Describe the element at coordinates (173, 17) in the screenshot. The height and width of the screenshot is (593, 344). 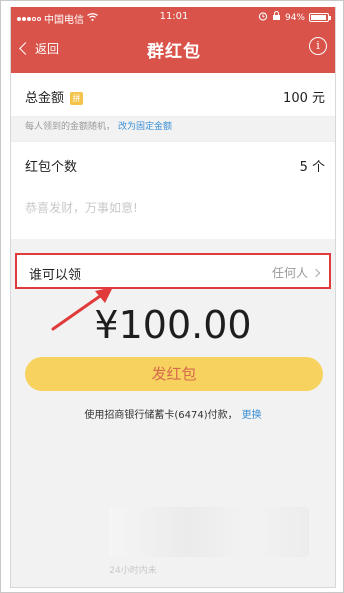
I see `status-bar: 中国电信 11:01 94%` at that location.